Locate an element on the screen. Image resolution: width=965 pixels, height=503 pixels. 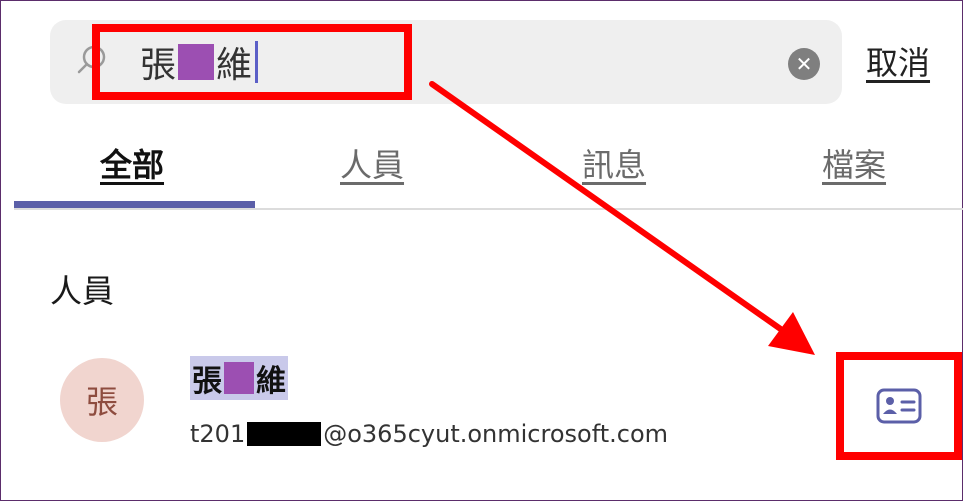
clear-icon: ✕ is located at coordinates (804, 64).